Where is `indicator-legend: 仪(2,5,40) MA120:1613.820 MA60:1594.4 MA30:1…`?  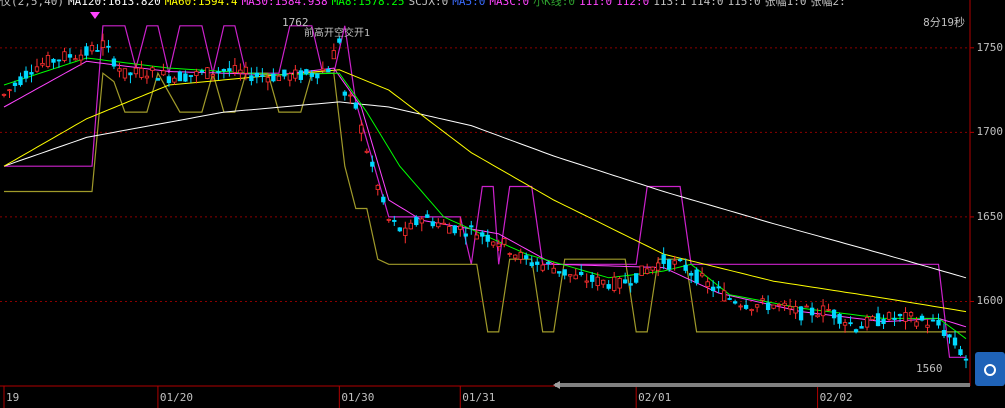
indicator-legend: 仪(2,5,40) MA120:1613.820 MA60:1594.4 MA30:1… is located at coordinates (425, 4).